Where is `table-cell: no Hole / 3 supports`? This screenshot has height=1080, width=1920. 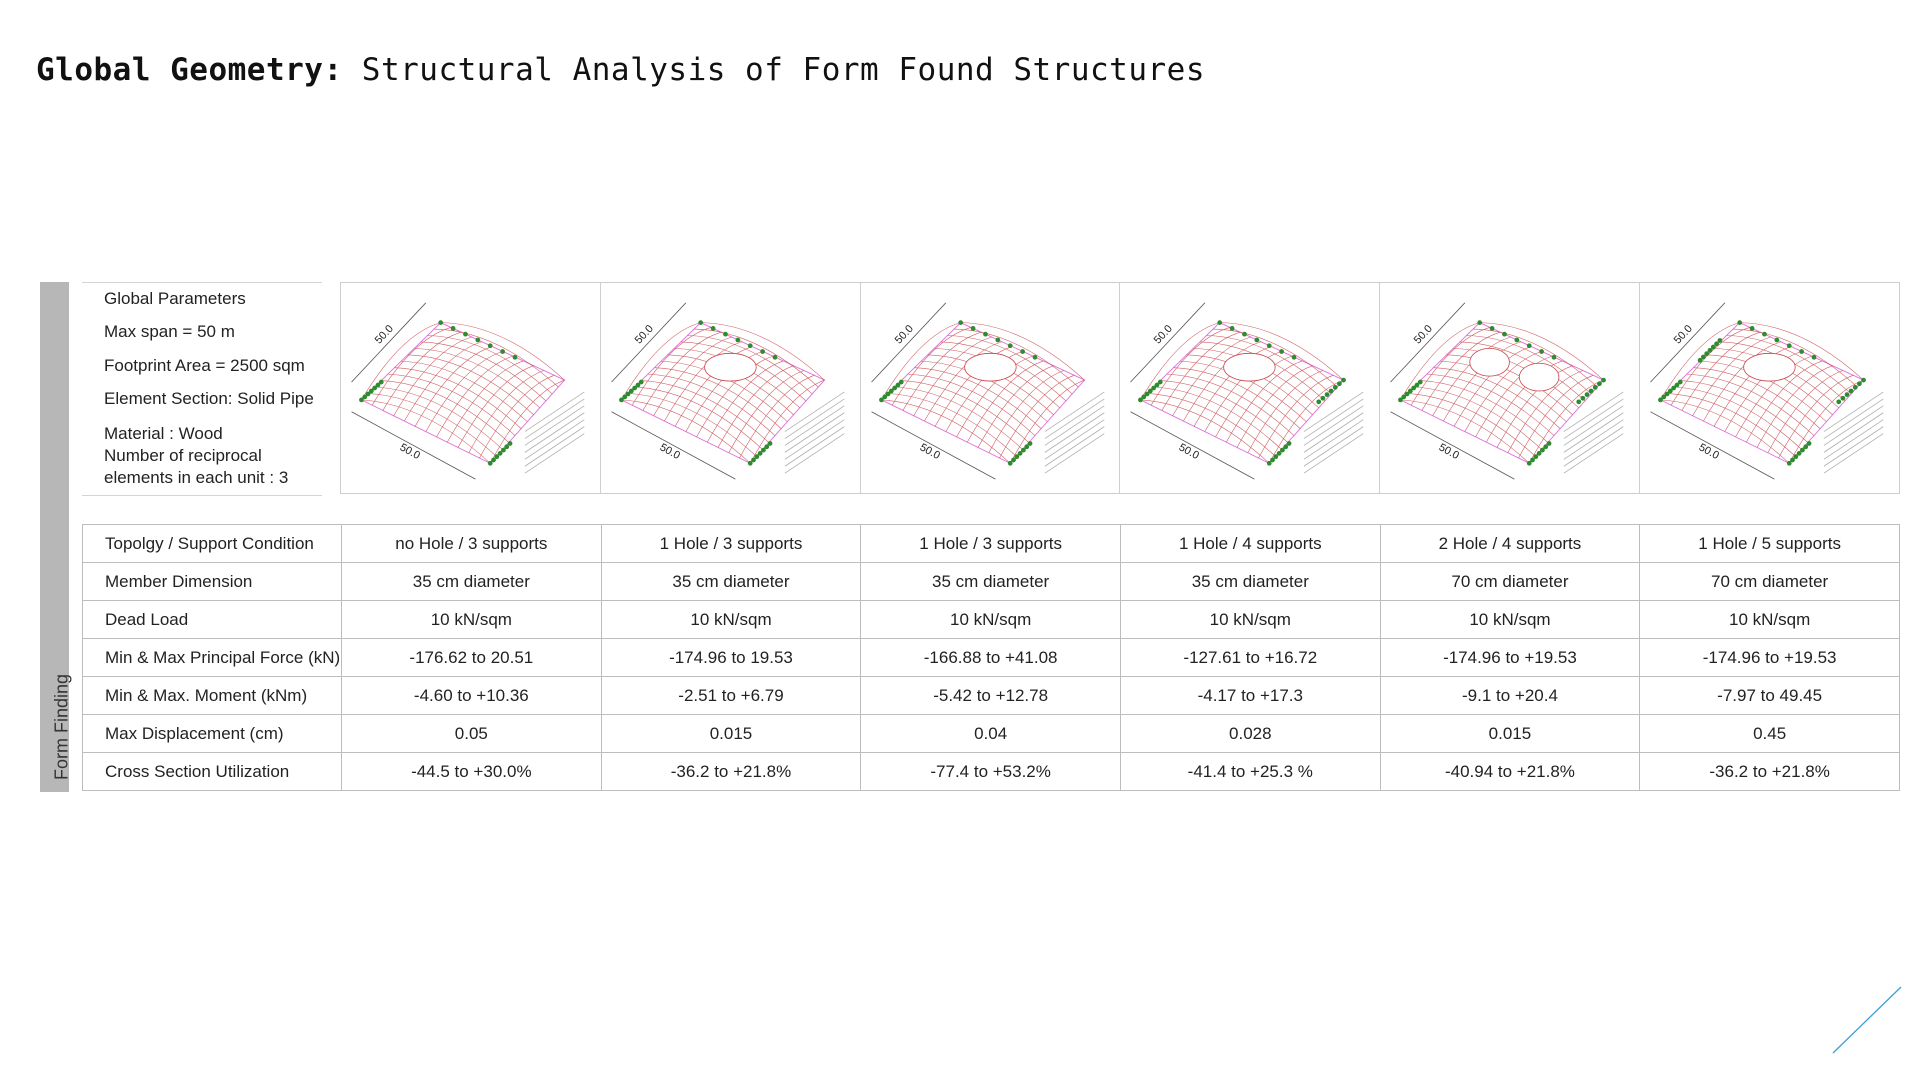
table-cell: no Hole / 3 supports is located at coordinates (471, 543).